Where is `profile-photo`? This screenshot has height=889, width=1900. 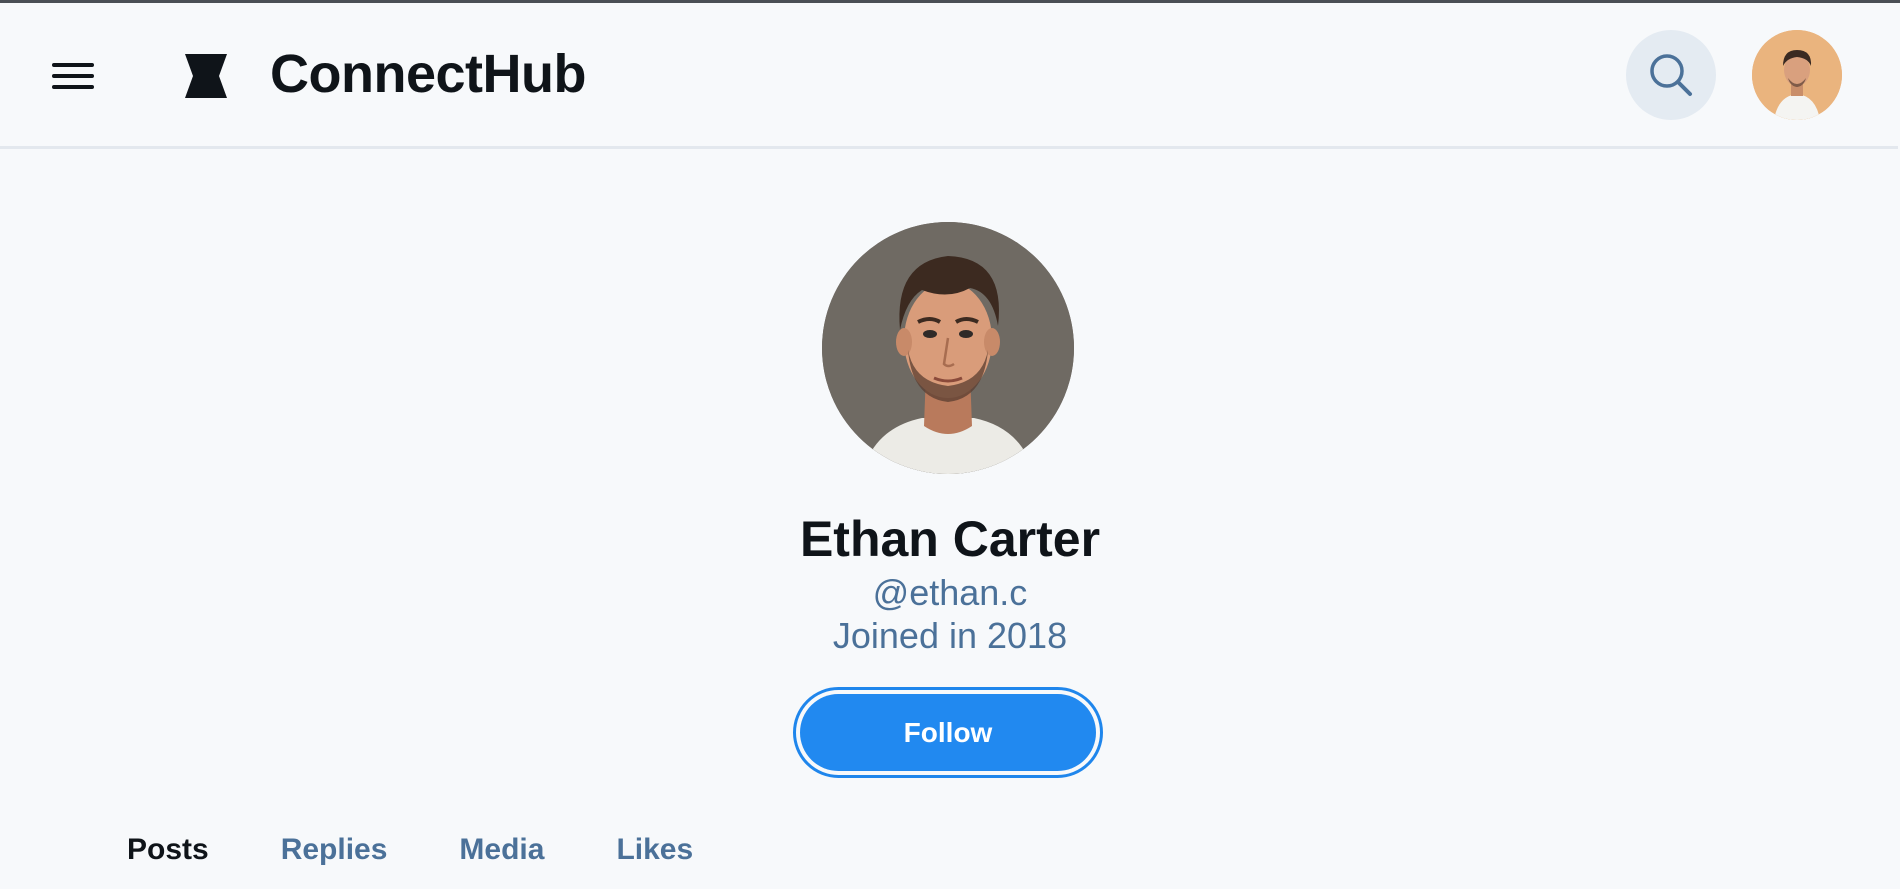
profile-photo is located at coordinates (948, 348).